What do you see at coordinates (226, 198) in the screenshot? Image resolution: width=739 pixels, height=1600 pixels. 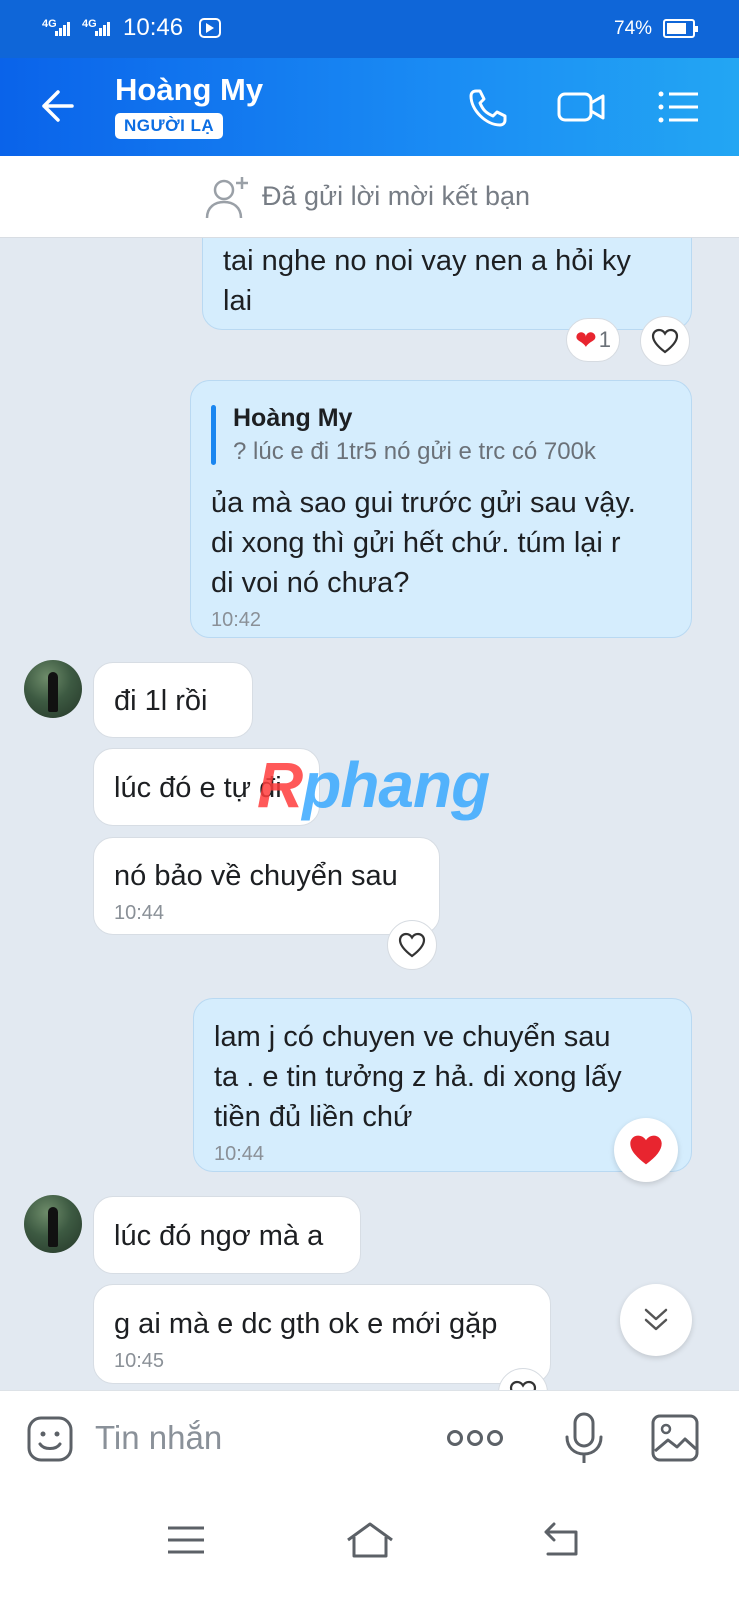 I see `add-friend-icon` at bounding box center [226, 198].